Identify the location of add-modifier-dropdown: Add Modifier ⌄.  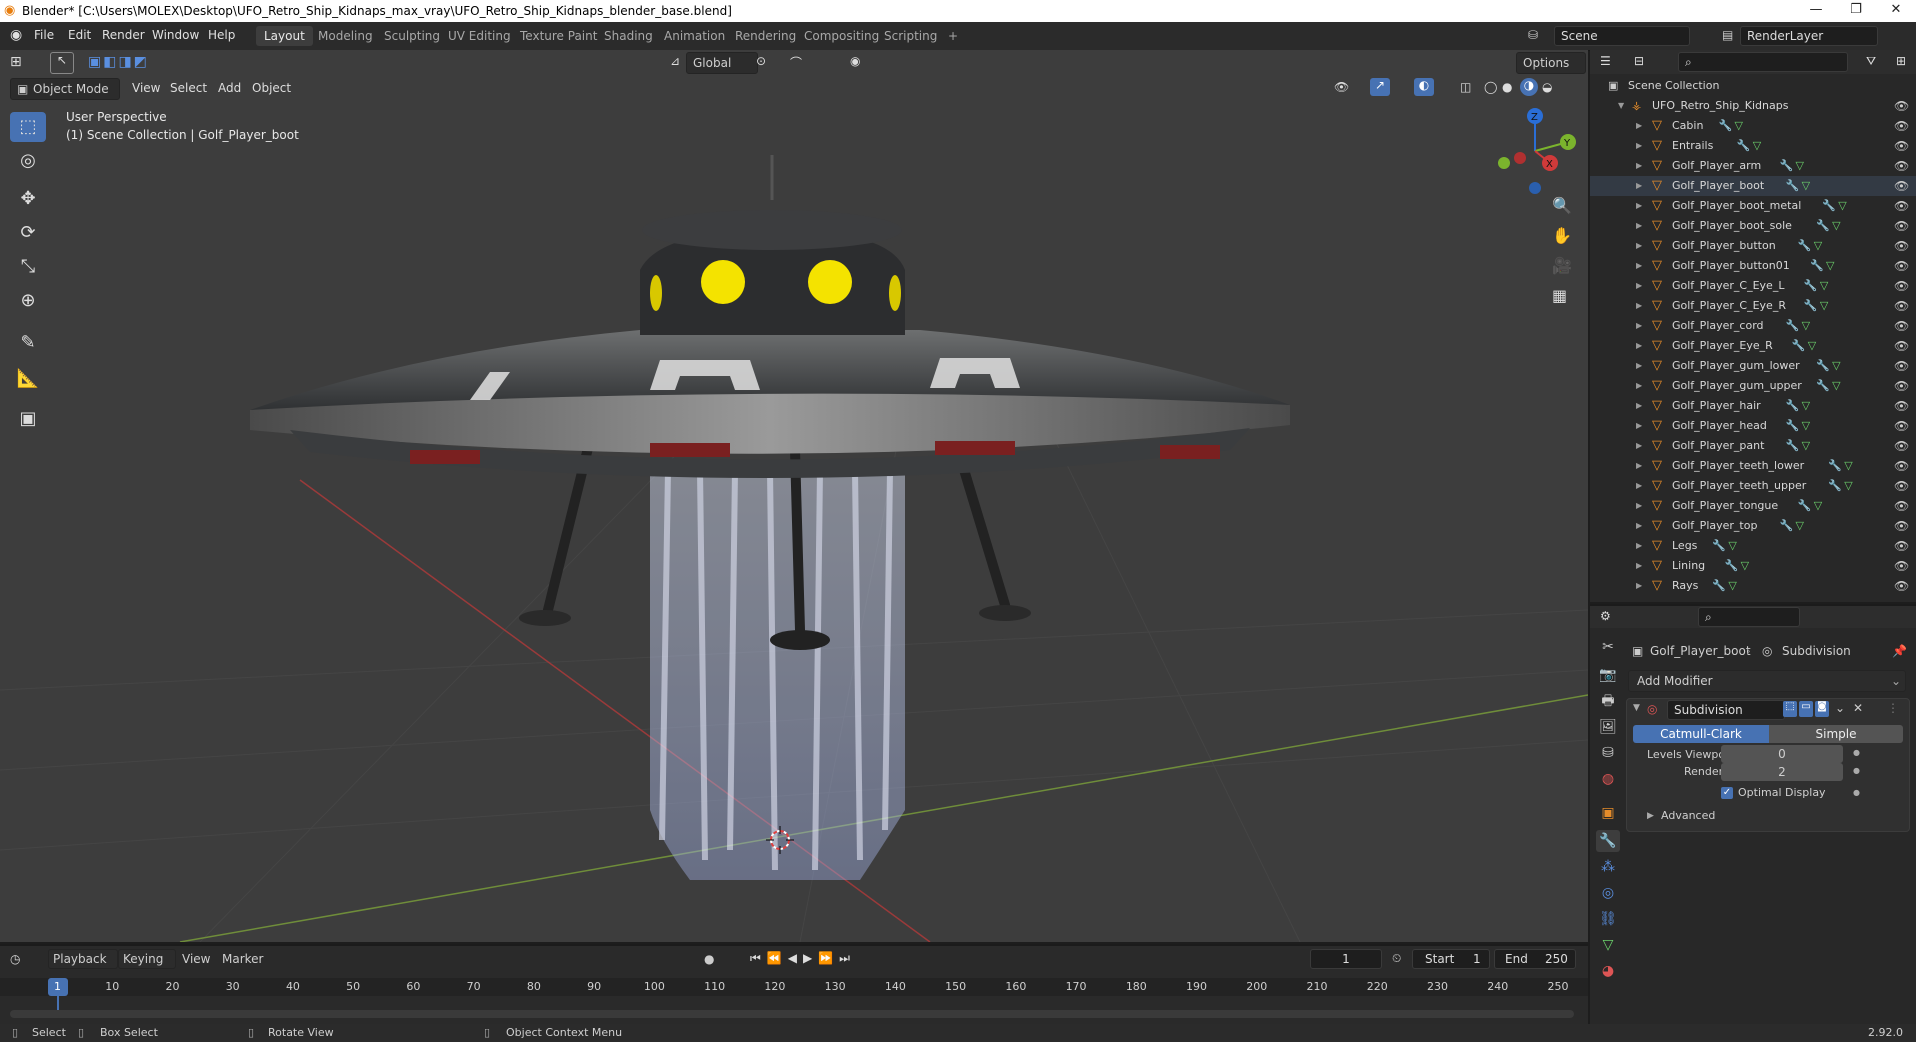
(1767, 681).